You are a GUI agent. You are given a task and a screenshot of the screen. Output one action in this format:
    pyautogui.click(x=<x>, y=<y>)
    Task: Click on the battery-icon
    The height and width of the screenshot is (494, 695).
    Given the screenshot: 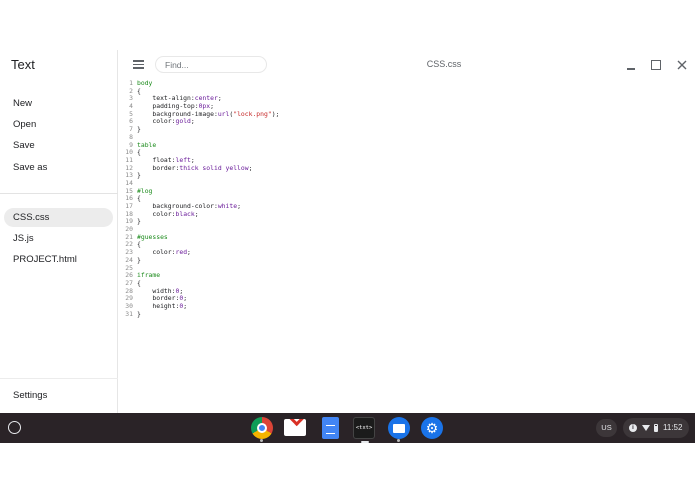 What is the action you would take?
    pyautogui.click(x=656, y=428)
    